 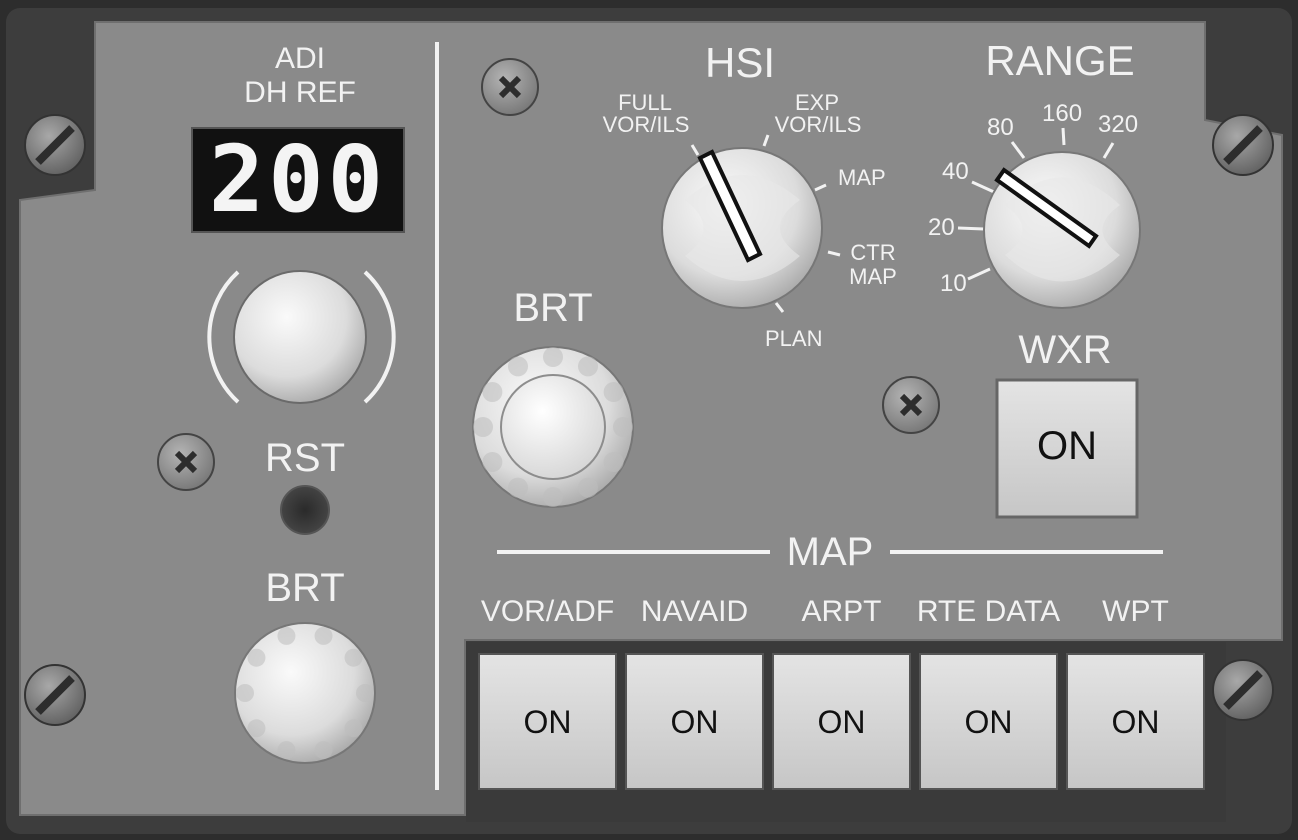 I want to click on wxr-title: WXR, so click(x=1065, y=350).